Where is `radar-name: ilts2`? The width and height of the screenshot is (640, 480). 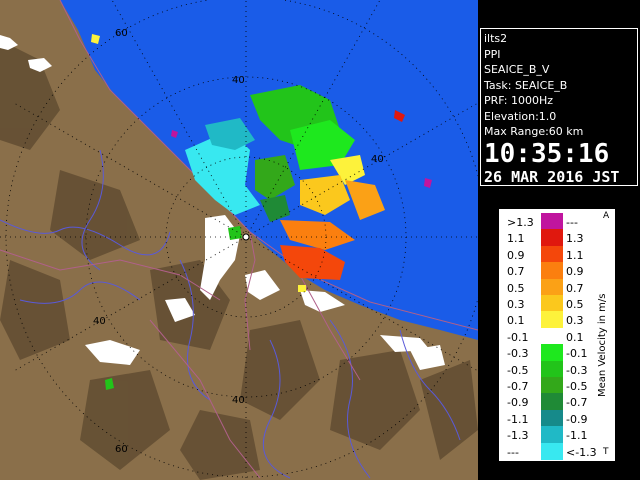 radar-name: ilts2 is located at coordinates (496, 38).